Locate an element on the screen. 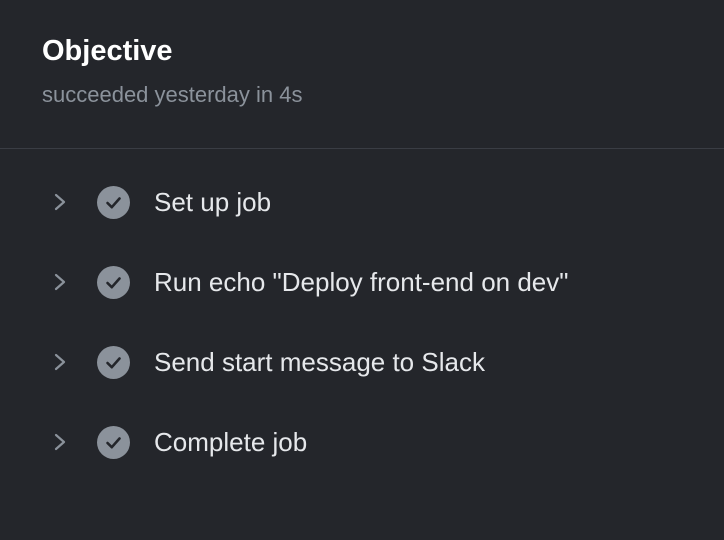 The image size is (724, 540). step-row: Send start message to Slack is located at coordinates (362, 362).